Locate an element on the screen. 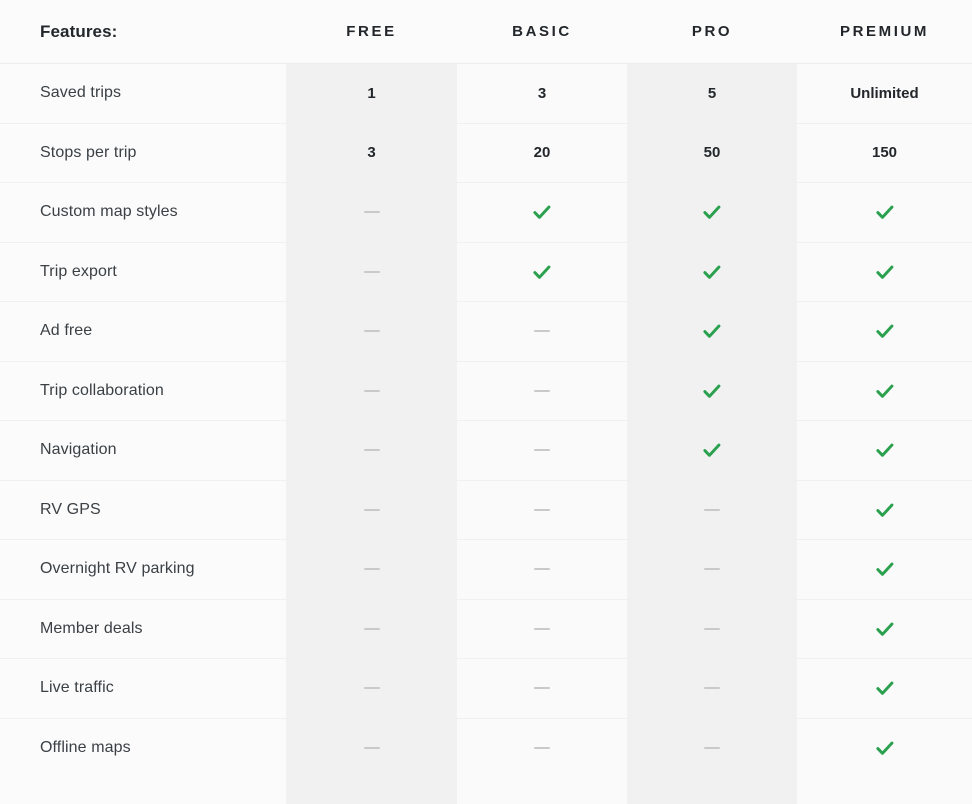  feature-name: Trip collaboration is located at coordinates (102, 390).